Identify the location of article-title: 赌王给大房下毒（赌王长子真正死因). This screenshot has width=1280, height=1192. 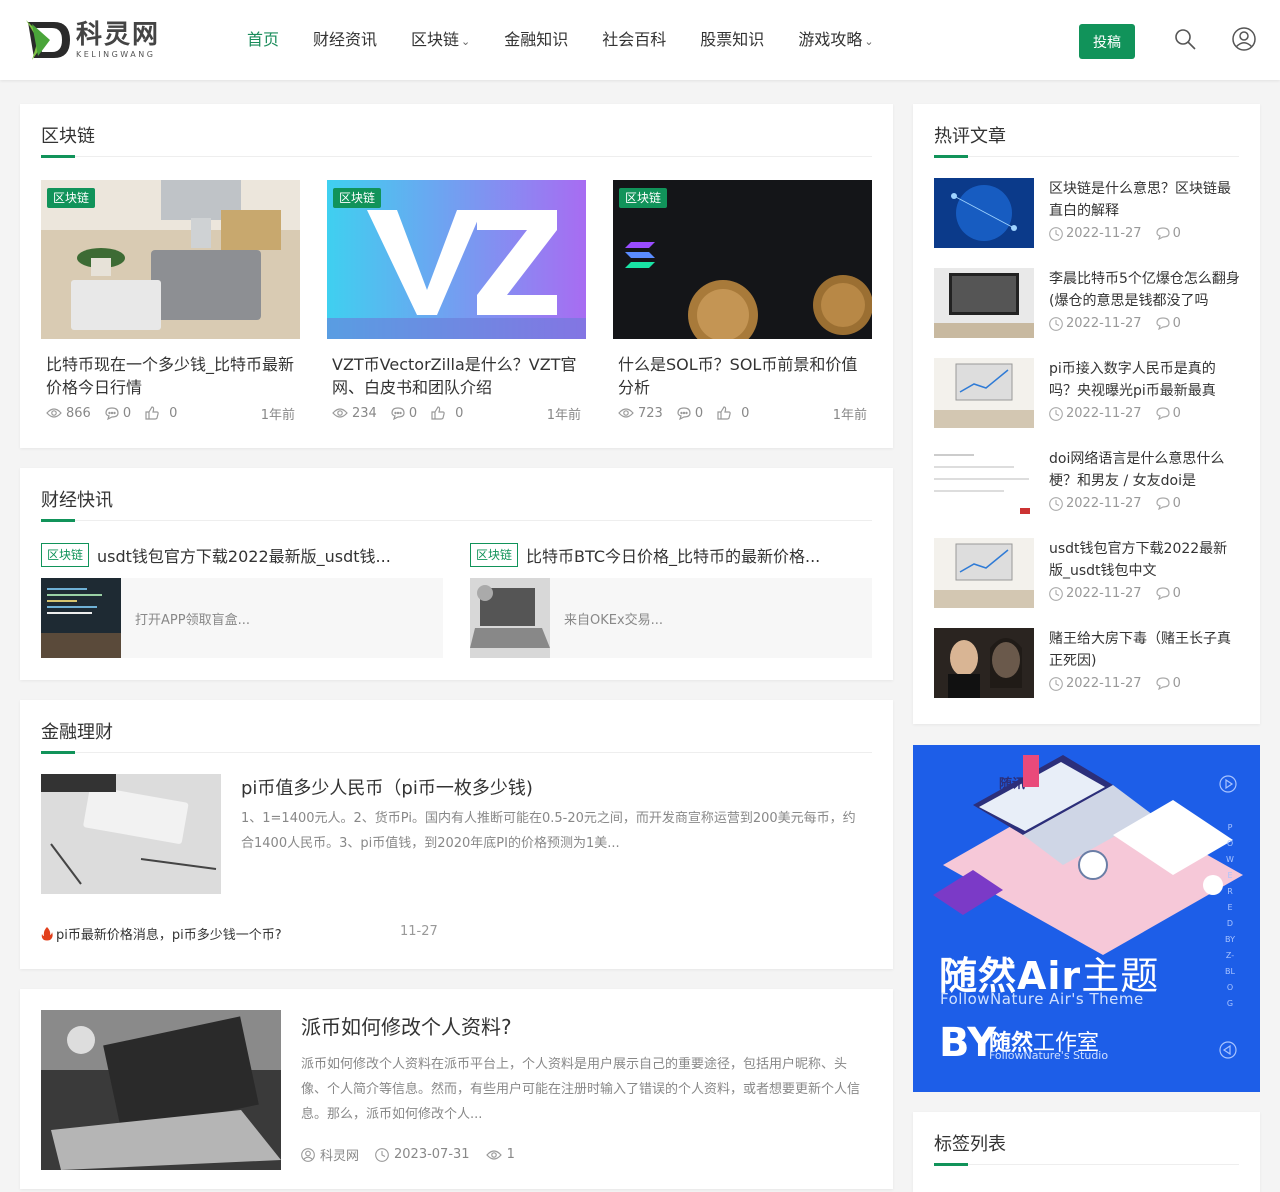
(1145, 650).